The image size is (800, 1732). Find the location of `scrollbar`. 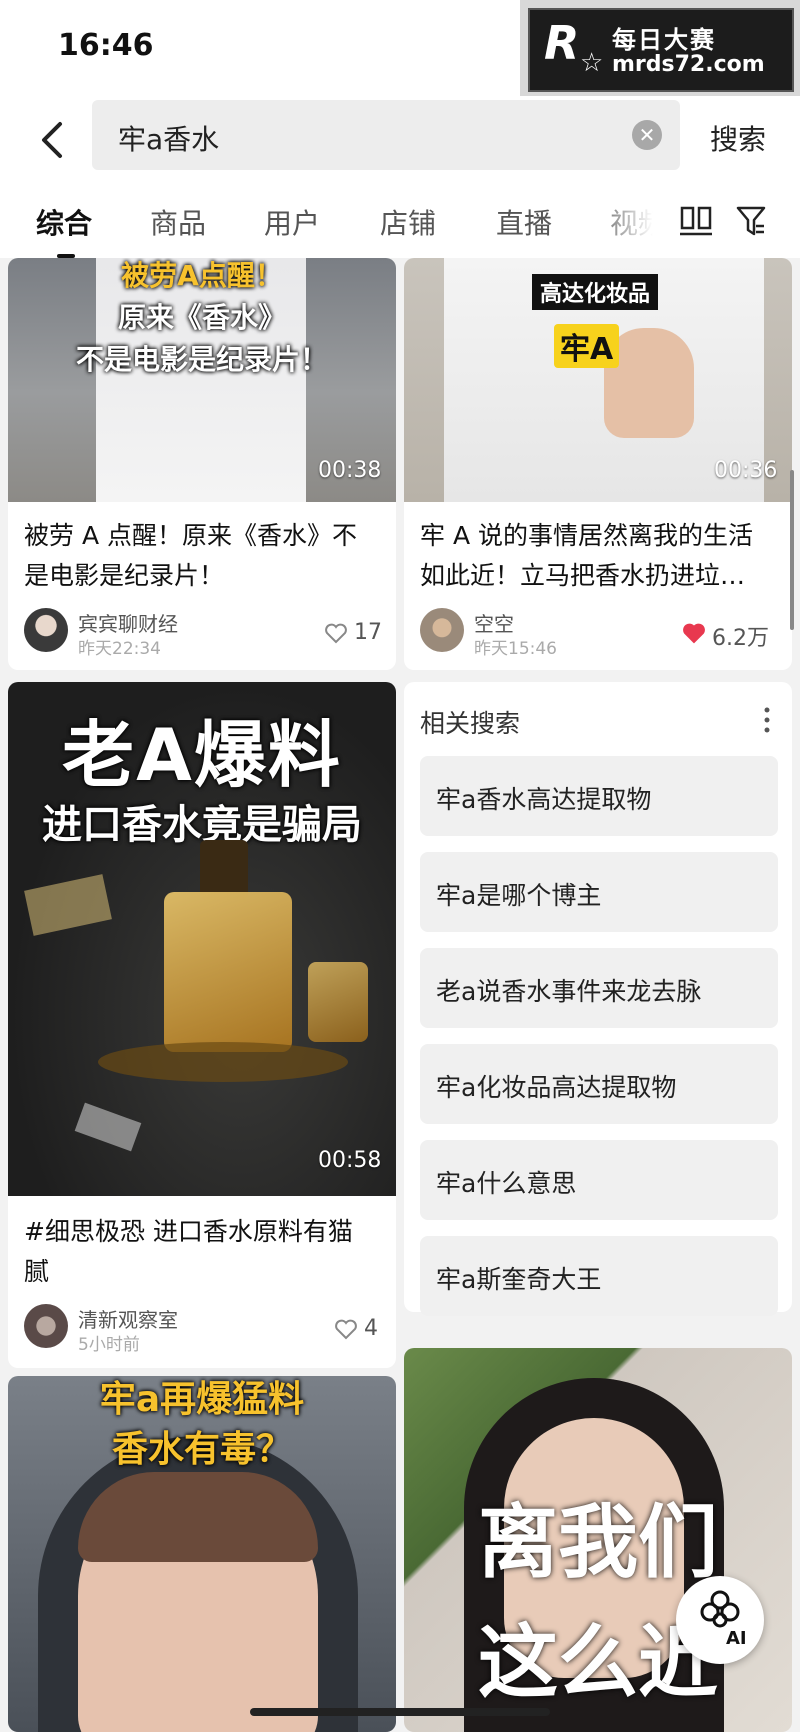

scrollbar is located at coordinates (792, 550).